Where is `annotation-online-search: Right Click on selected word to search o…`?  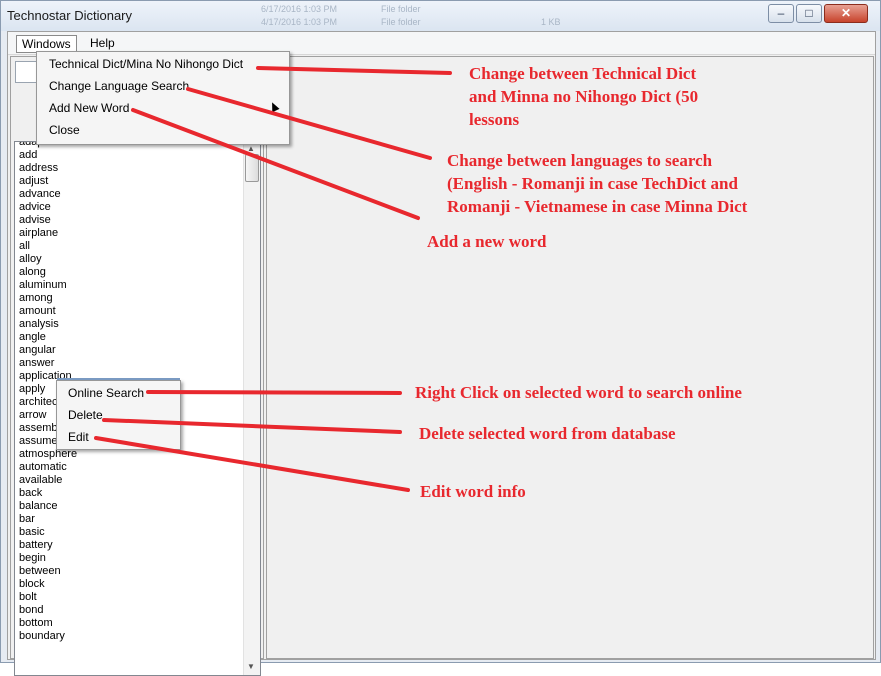
annotation-online-search: Right Click on selected word to search o… is located at coordinates (578, 392).